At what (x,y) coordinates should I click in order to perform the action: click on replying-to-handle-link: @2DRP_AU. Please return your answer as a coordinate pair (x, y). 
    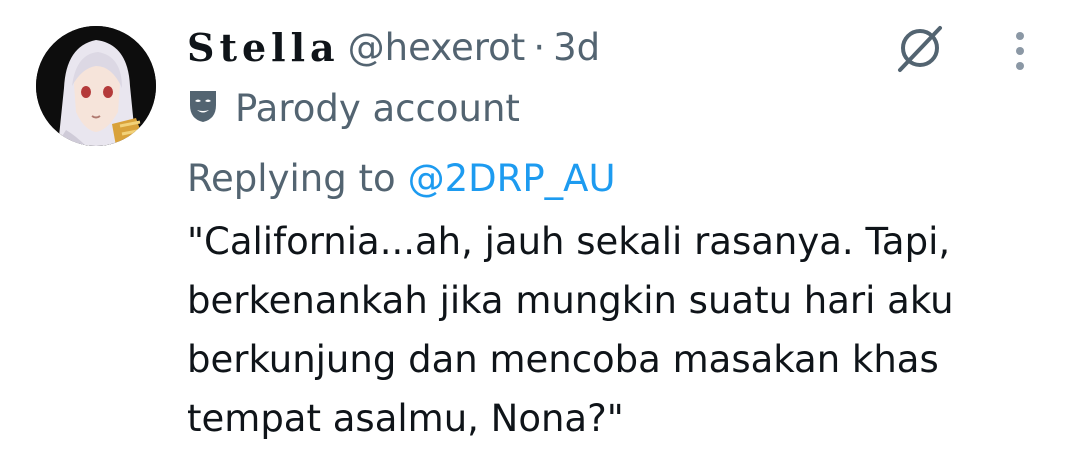
    Looking at the image, I should click on (512, 178).